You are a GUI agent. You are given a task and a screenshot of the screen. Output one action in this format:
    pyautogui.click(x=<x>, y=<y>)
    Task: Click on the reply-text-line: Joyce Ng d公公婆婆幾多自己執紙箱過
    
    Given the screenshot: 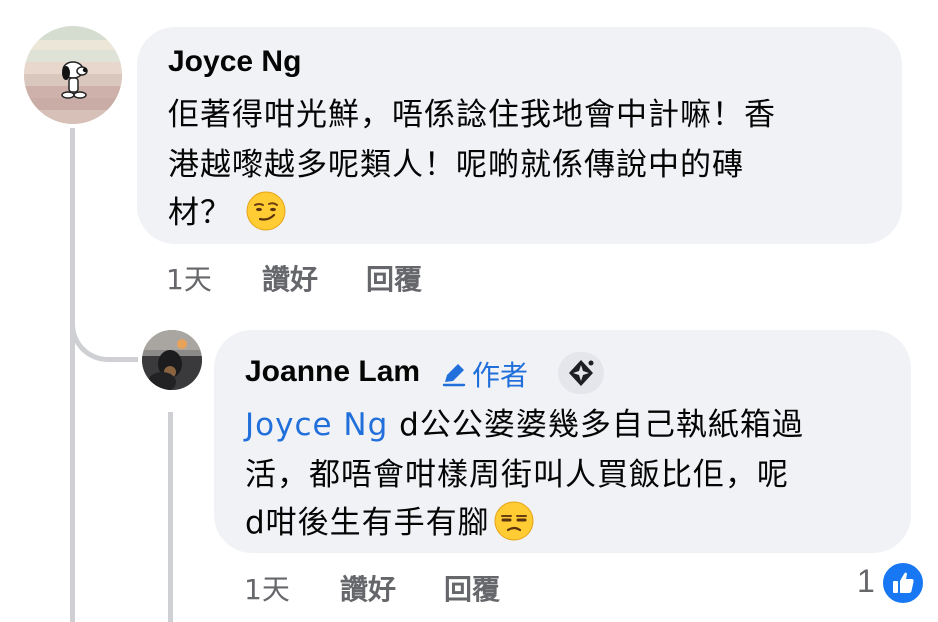 What is the action you would take?
    pyautogui.click(x=524, y=421)
    